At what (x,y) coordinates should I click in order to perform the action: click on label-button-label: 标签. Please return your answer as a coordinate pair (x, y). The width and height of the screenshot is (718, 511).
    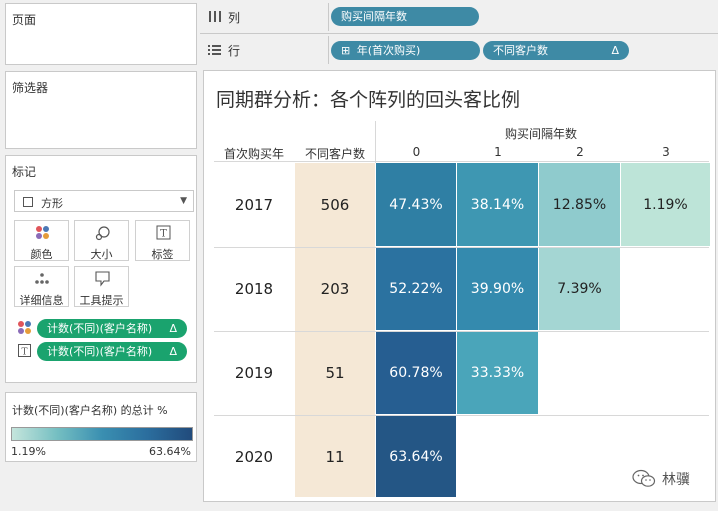
    Looking at the image, I should click on (162, 254).